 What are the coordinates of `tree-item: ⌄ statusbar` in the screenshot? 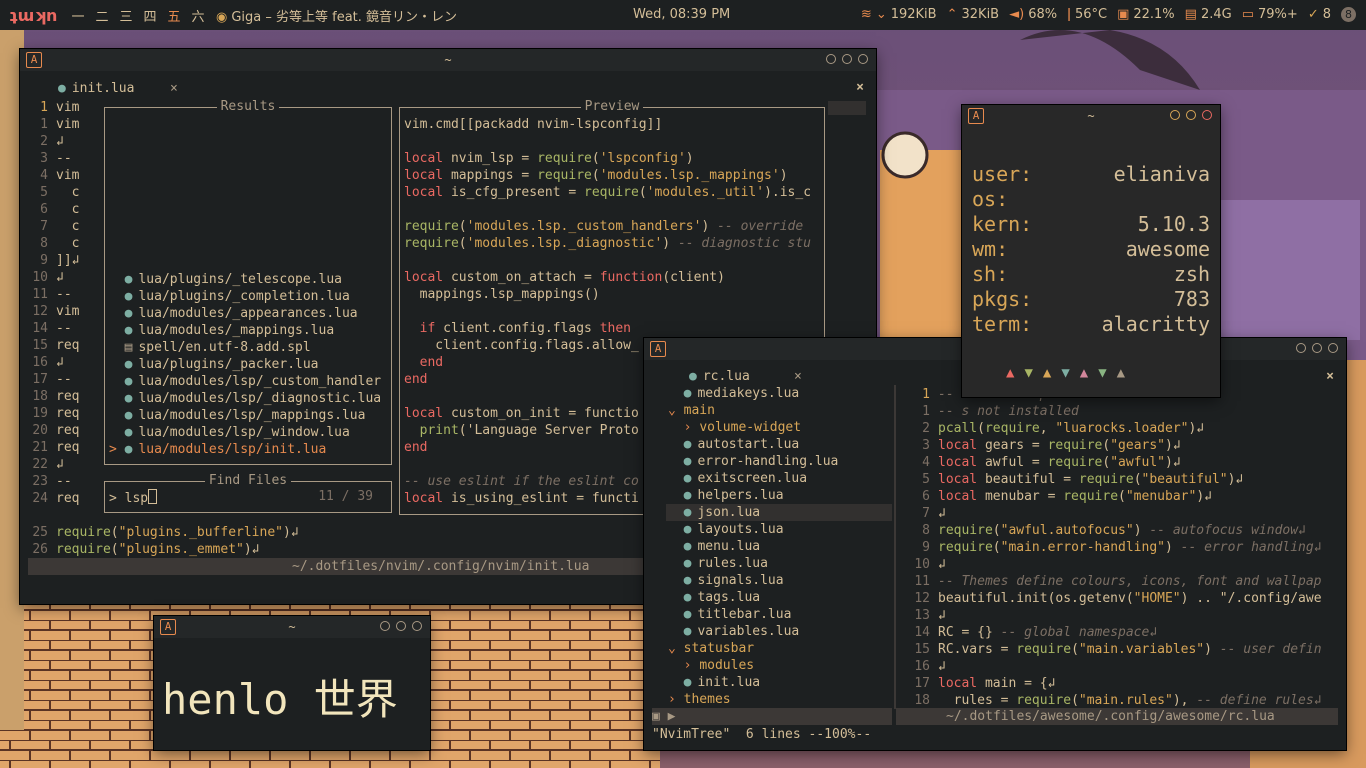 It's located at (779, 648).